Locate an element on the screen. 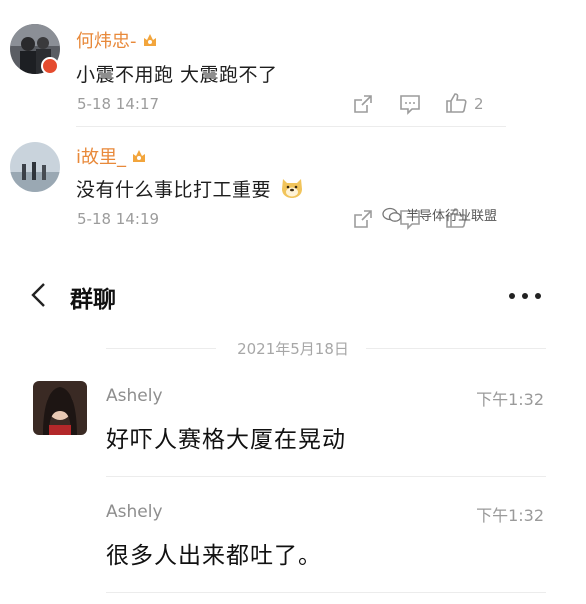 The image size is (586, 604). like-count: 2 is located at coordinates (479, 104).